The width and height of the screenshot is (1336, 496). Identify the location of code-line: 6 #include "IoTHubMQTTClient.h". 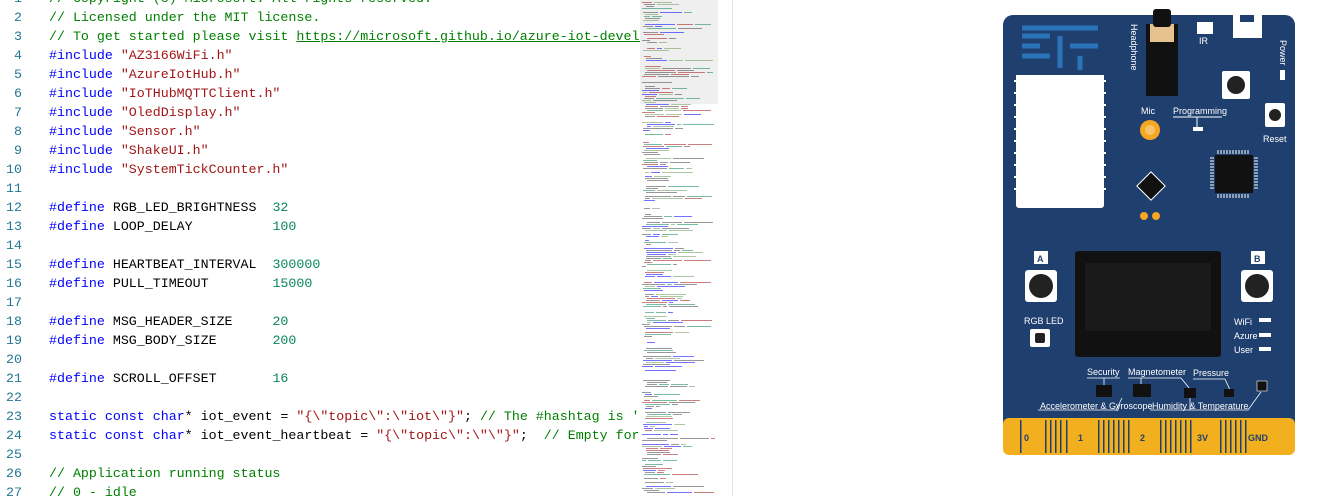
(320, 93).